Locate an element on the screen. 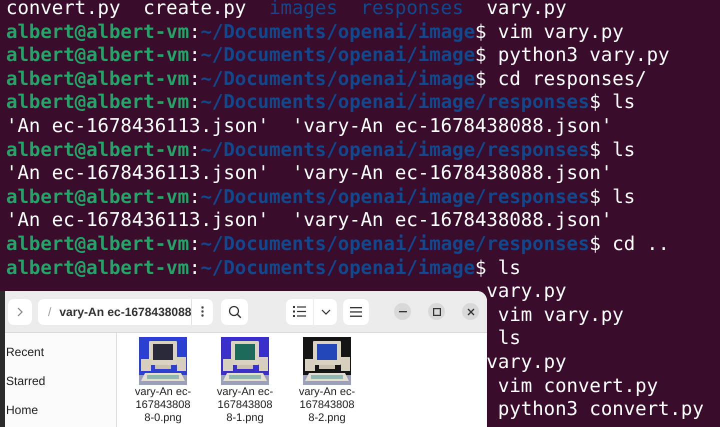  close-button is located at coordinates (470, 311).